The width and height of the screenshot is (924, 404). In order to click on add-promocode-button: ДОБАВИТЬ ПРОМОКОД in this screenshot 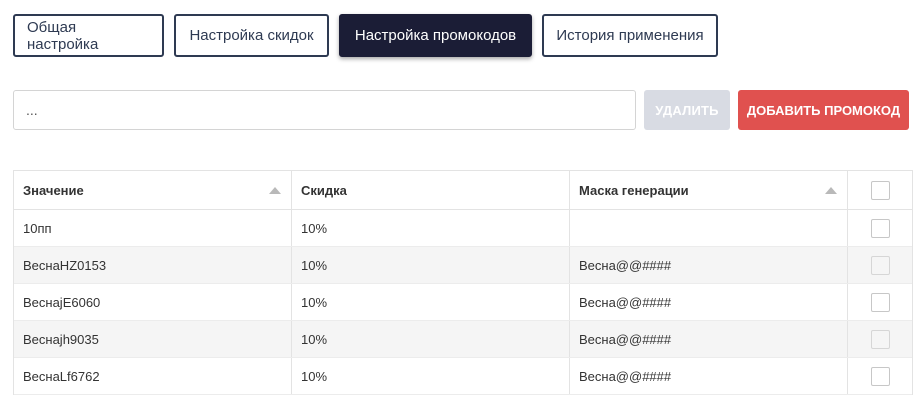, I will do `click(823, 110)`.